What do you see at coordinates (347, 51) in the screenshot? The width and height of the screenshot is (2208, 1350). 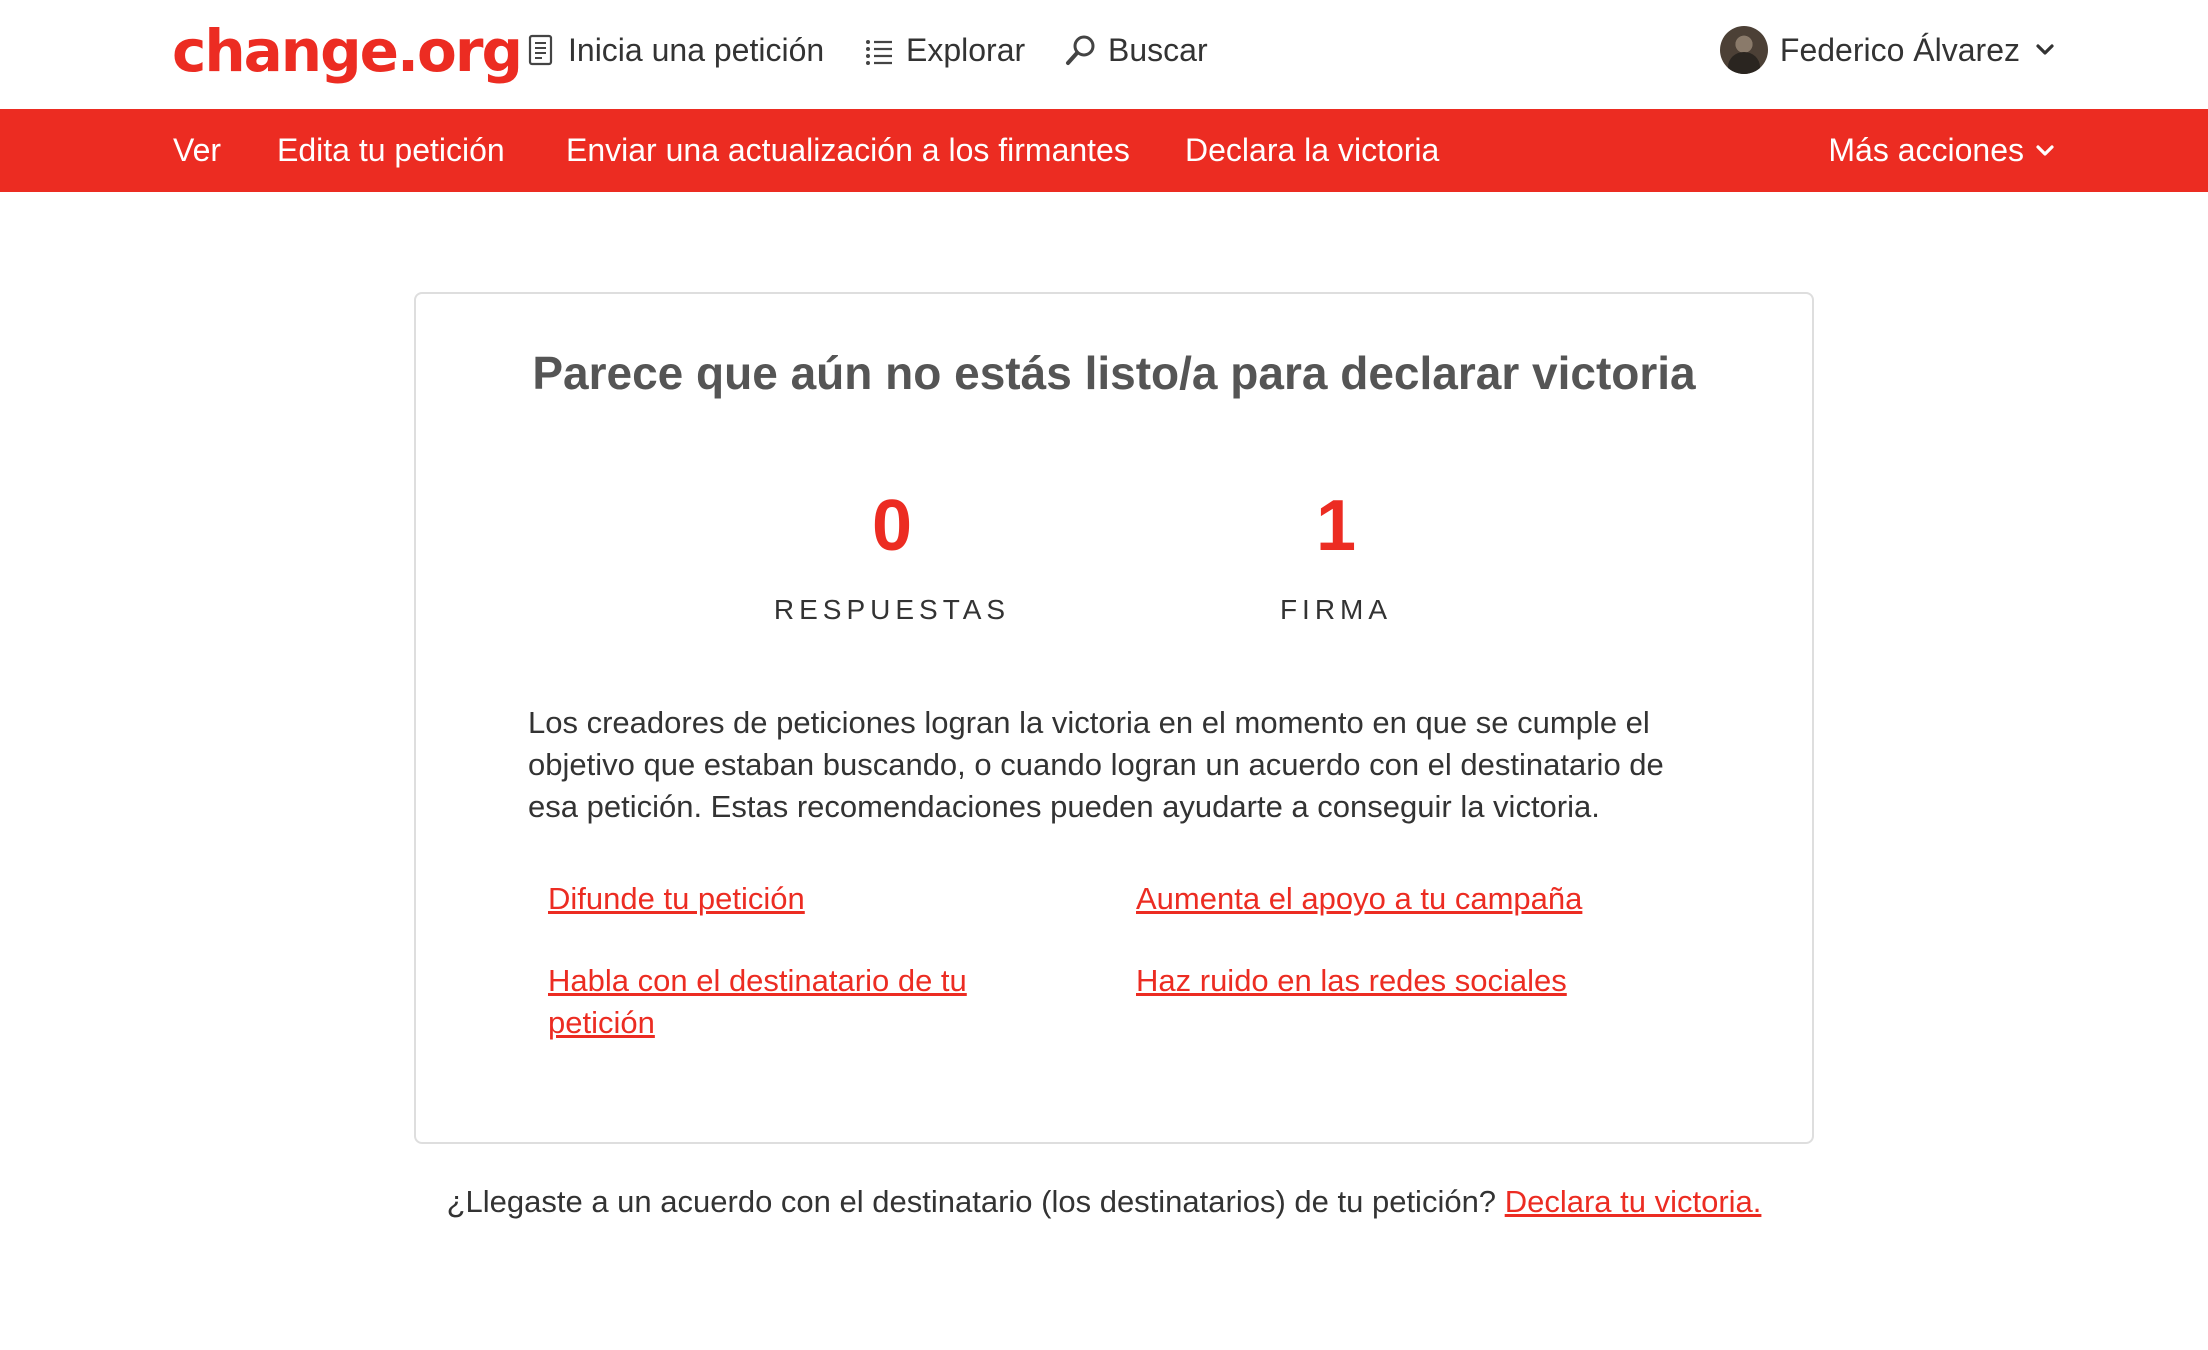 I see `change-org-logo: change.org` at bounding box center [347, 51].